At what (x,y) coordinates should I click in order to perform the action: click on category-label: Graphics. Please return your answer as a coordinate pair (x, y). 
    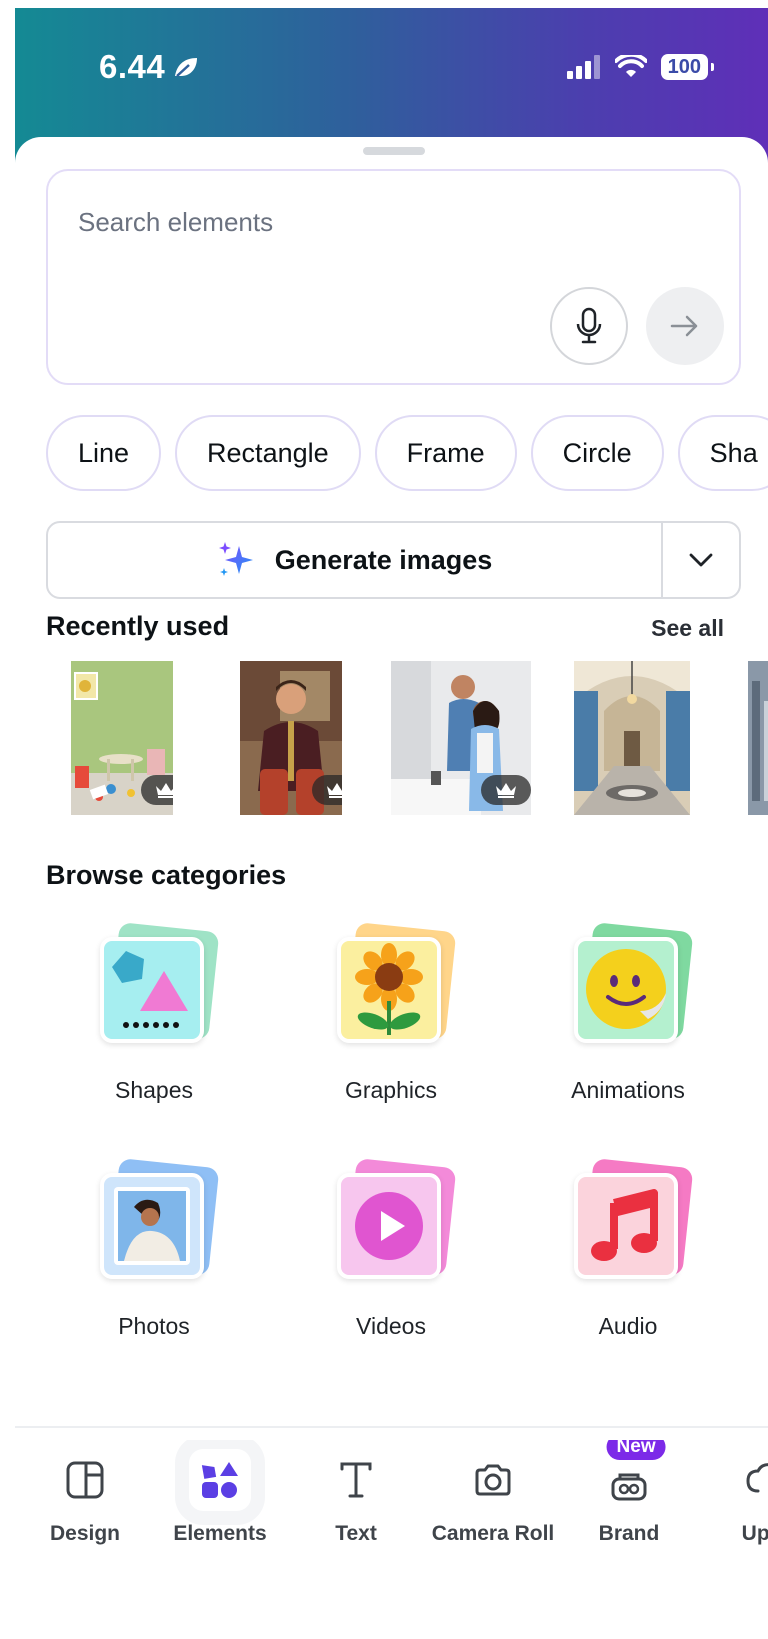
    Looking at the image, I should click on (391, 1090).